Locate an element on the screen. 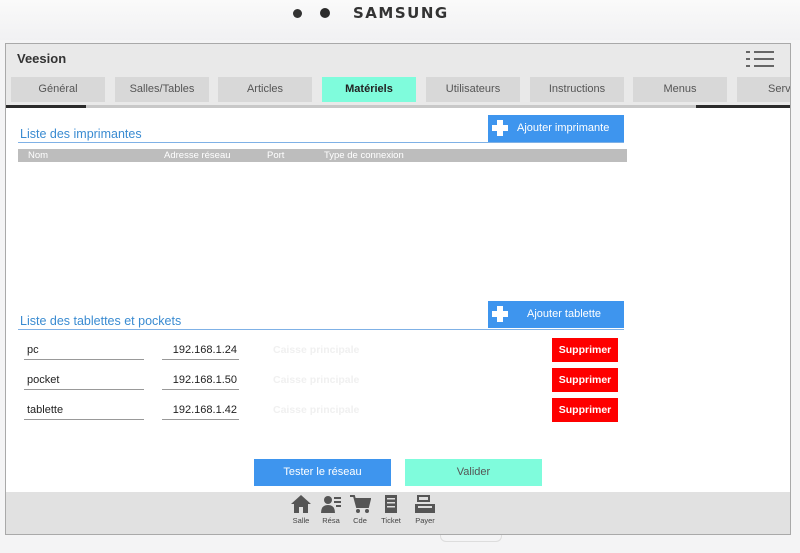 This screenshot has height=553, width=800. tab-menus: Menus is located at coordinates (680, 89).